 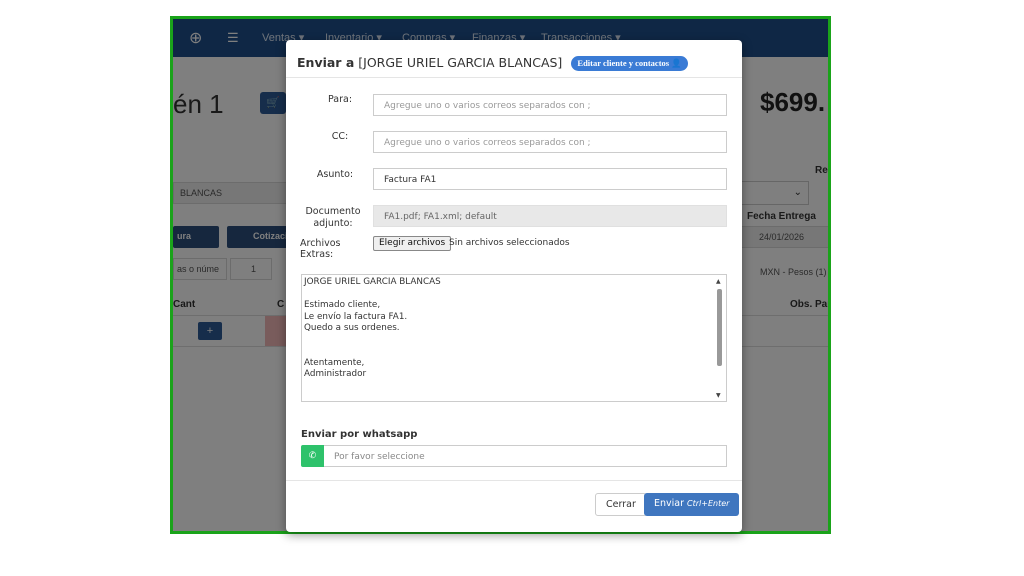 What do you see at coordinates (669, 503) in the screenshot?
I see `send-label: Enviar` at bounding box center [669, 503].